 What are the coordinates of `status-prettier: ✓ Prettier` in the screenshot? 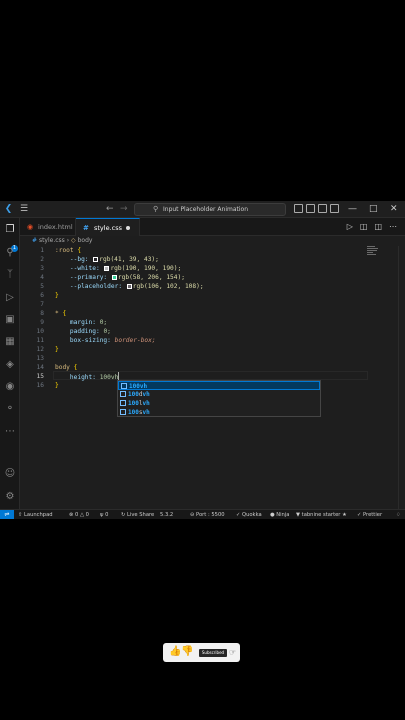 It's located at (369, 514).